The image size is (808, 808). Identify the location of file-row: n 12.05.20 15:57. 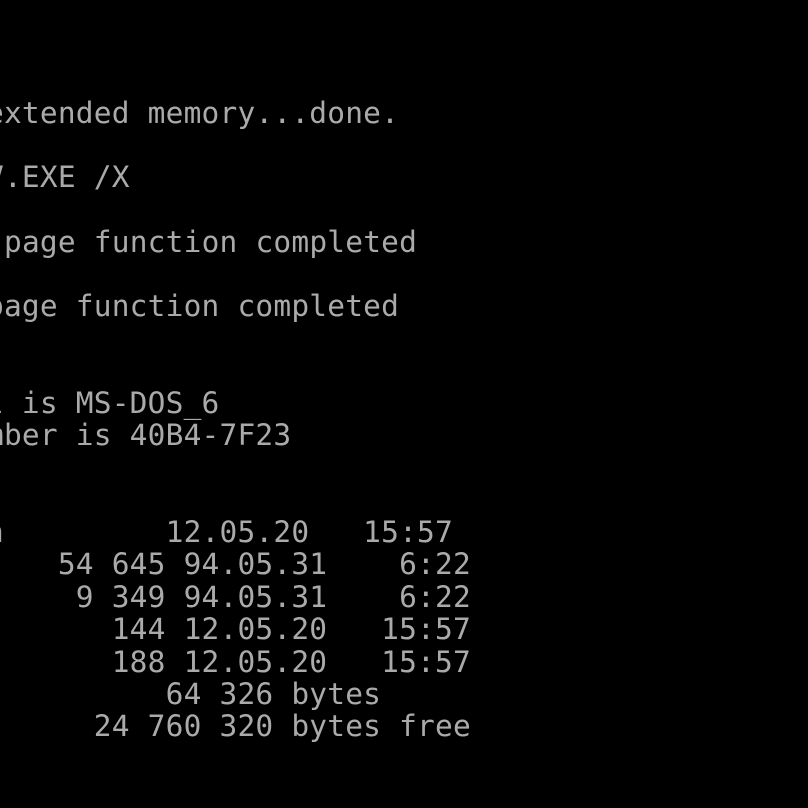
(226, 532).